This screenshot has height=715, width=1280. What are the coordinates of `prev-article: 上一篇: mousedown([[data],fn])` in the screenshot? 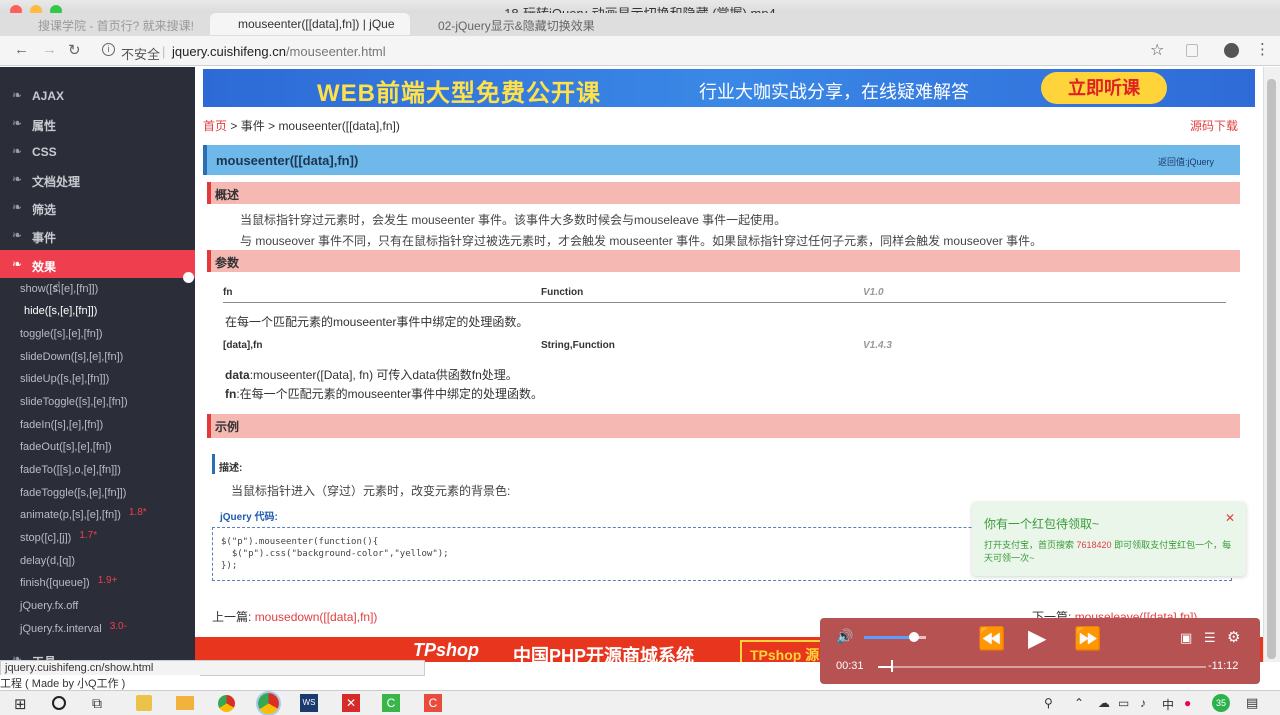 It's located at (294, 616).